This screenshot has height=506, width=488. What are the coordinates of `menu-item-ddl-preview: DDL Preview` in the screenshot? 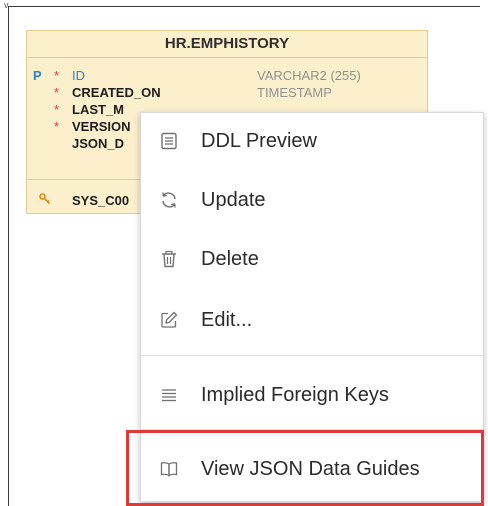 It's located at (312, 141).